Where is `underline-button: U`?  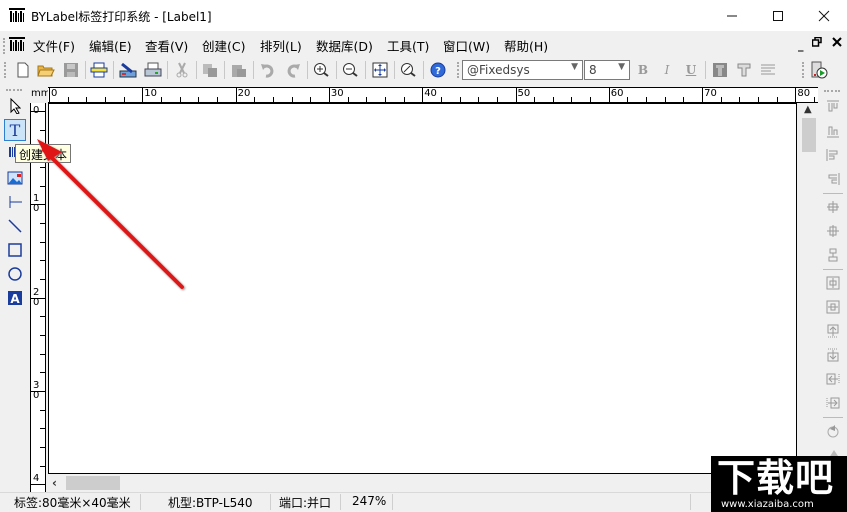
underline-button: U is located at coordinates (691, 70).